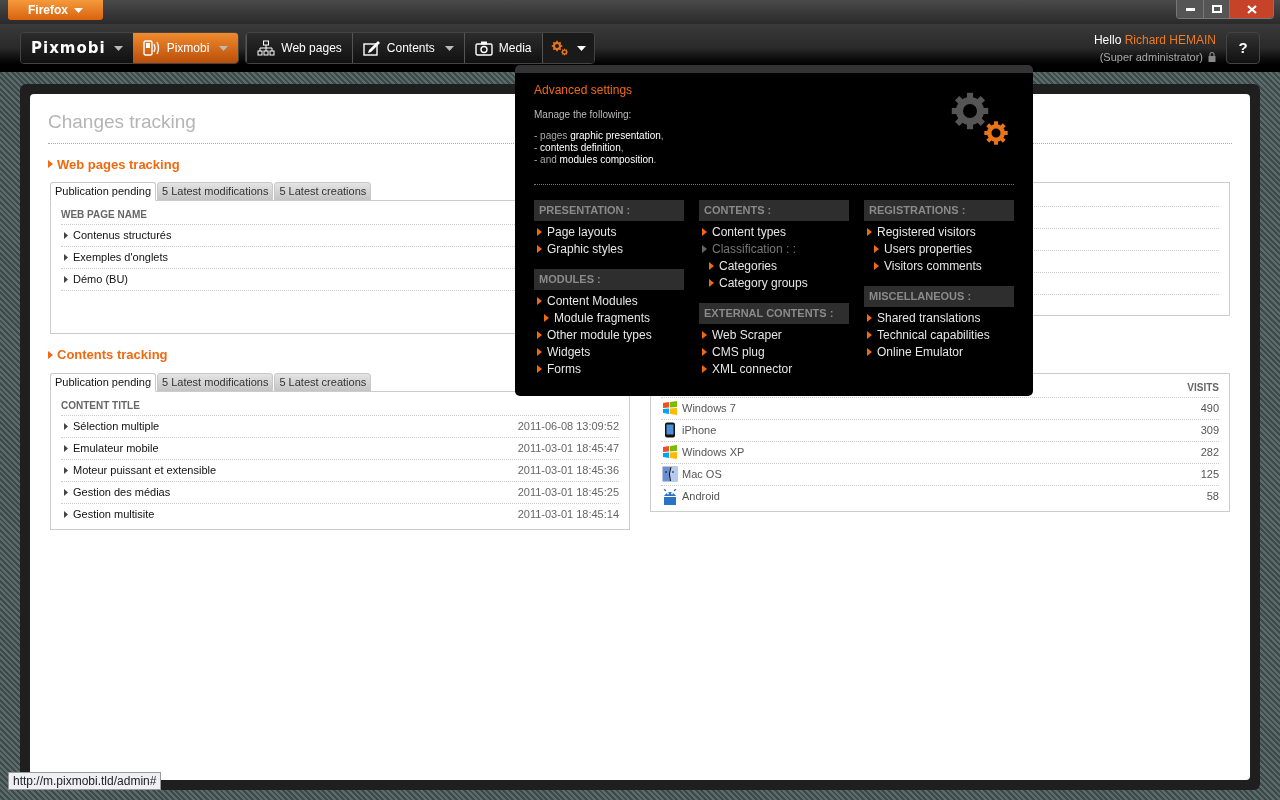  I want to click on settings-icon, so click(559, 48).